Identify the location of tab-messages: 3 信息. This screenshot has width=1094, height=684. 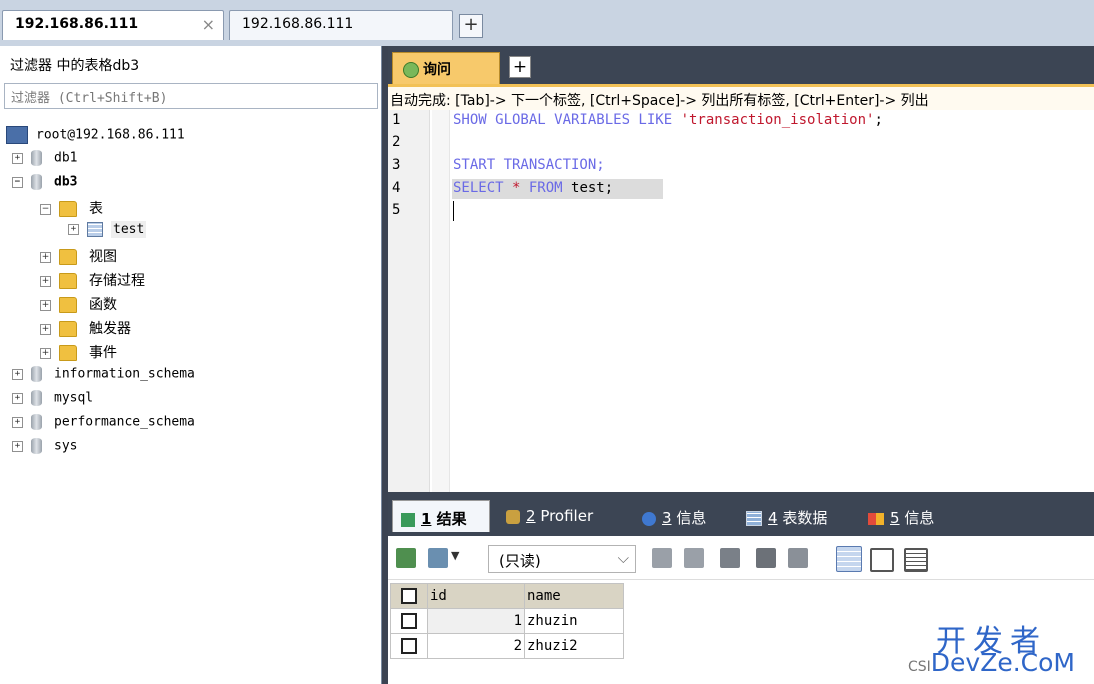
(684, 516).